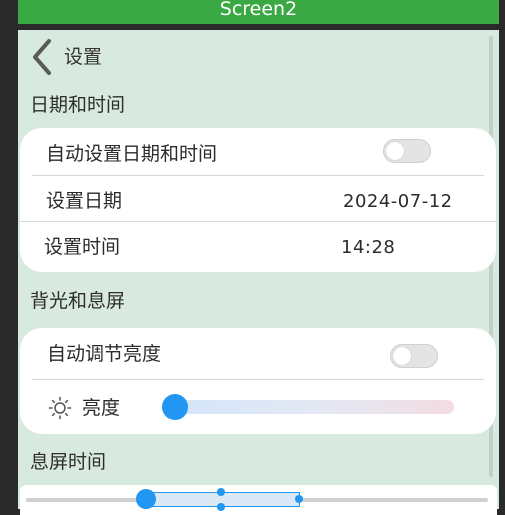 The image size is (505, 515). Describe the element at coordinates (60, 408) in the screenshot. I see `sun-icon` at that location.